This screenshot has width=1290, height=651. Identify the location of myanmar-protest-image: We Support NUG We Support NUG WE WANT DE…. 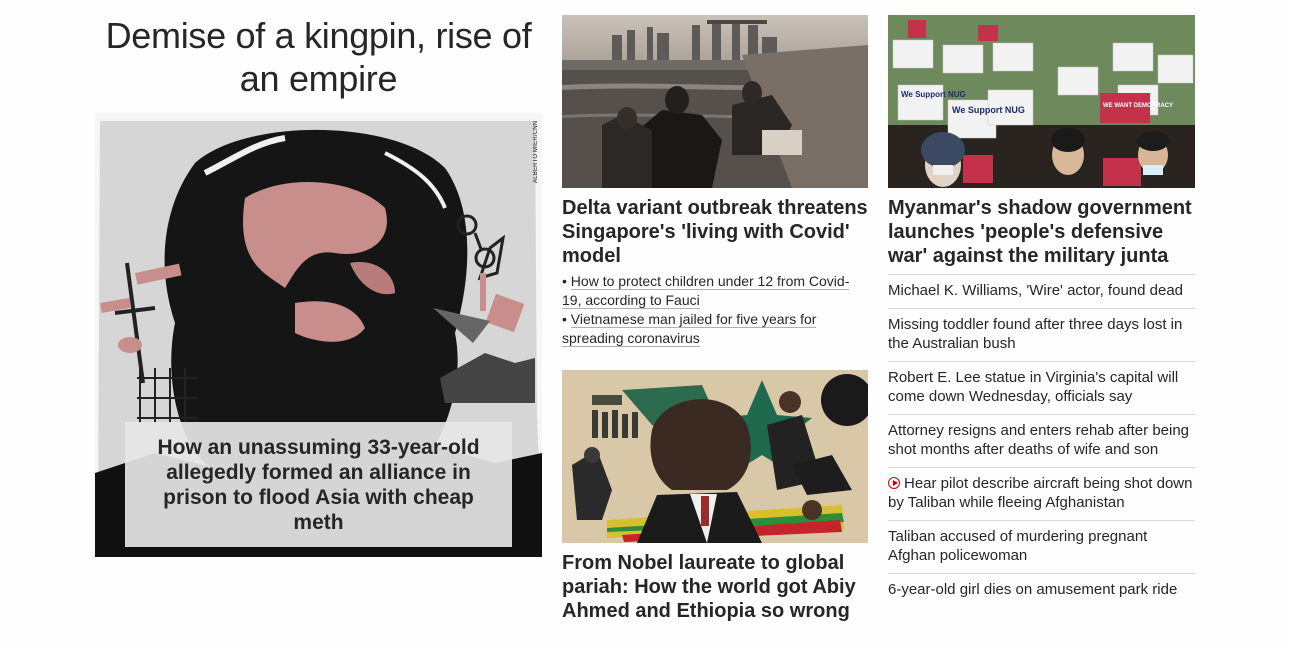
(1041, 101).